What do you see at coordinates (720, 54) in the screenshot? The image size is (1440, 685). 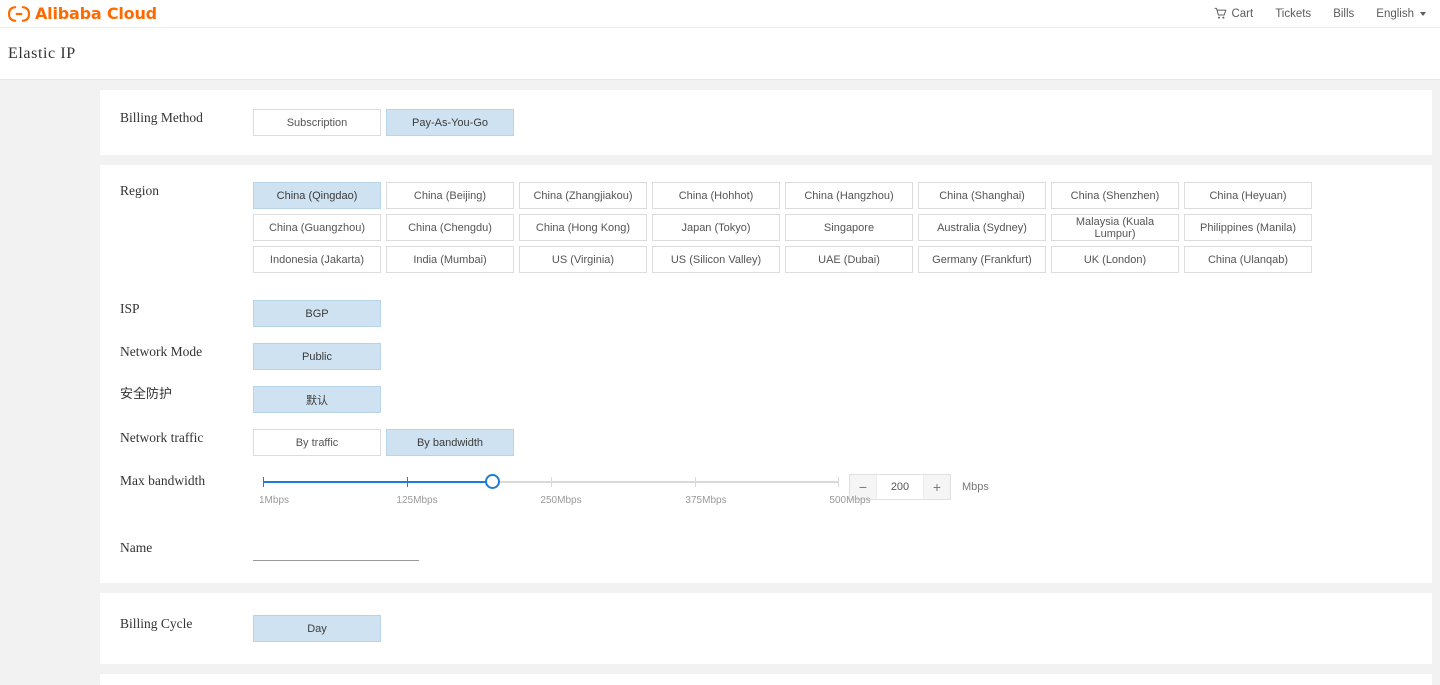 I see `page-title-bar: Elastic IP` at bounding box center [720, 54].